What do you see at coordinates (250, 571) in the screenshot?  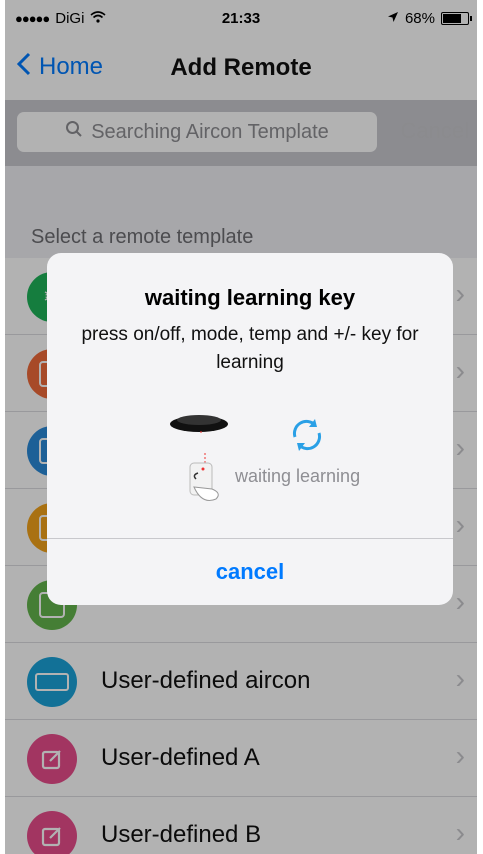 I see `cancel-button: cancel` at bounding box center [250, 571].